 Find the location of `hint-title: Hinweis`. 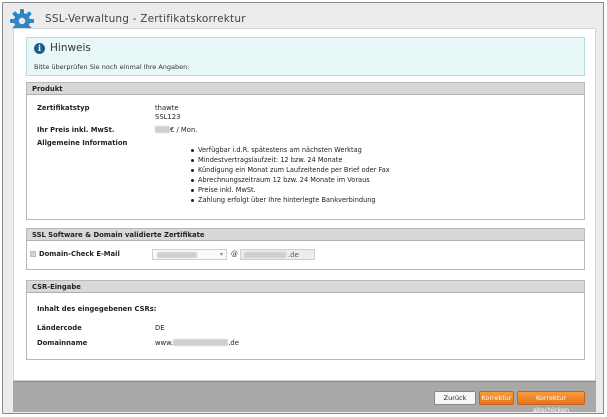

hint-title: Hinweis is located at coordinates (70, 47).